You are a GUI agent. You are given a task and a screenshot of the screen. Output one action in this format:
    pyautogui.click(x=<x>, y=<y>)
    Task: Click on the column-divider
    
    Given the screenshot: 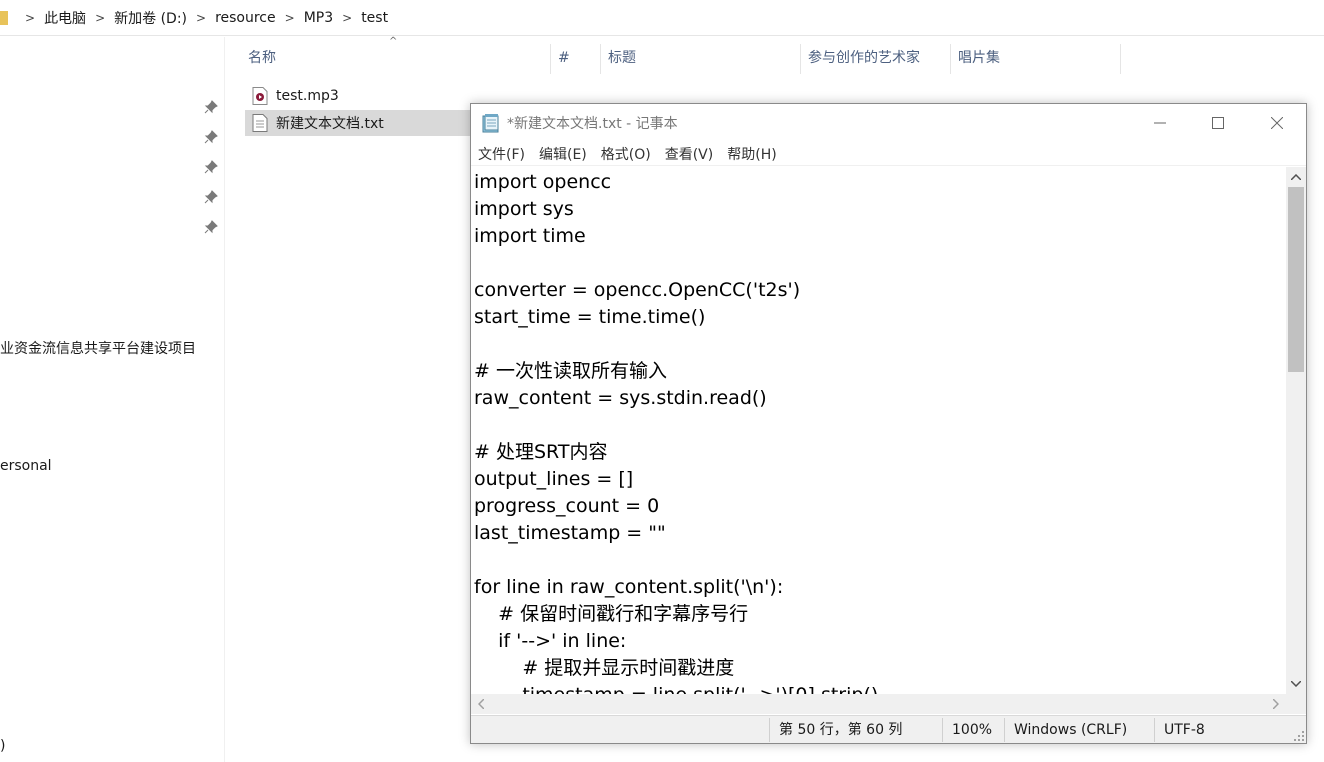 What is the action you would take?
    pyautogui.click(x=1120, y=59)
    